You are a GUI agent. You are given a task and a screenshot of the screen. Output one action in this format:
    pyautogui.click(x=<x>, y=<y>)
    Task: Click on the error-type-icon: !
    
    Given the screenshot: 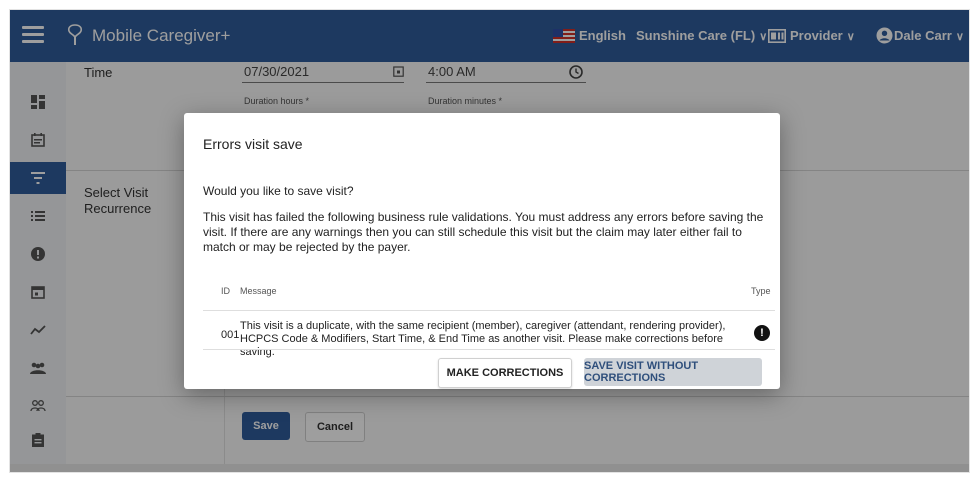 What is the action you would take?
    pyautogui.click(x=762, y=333)
    